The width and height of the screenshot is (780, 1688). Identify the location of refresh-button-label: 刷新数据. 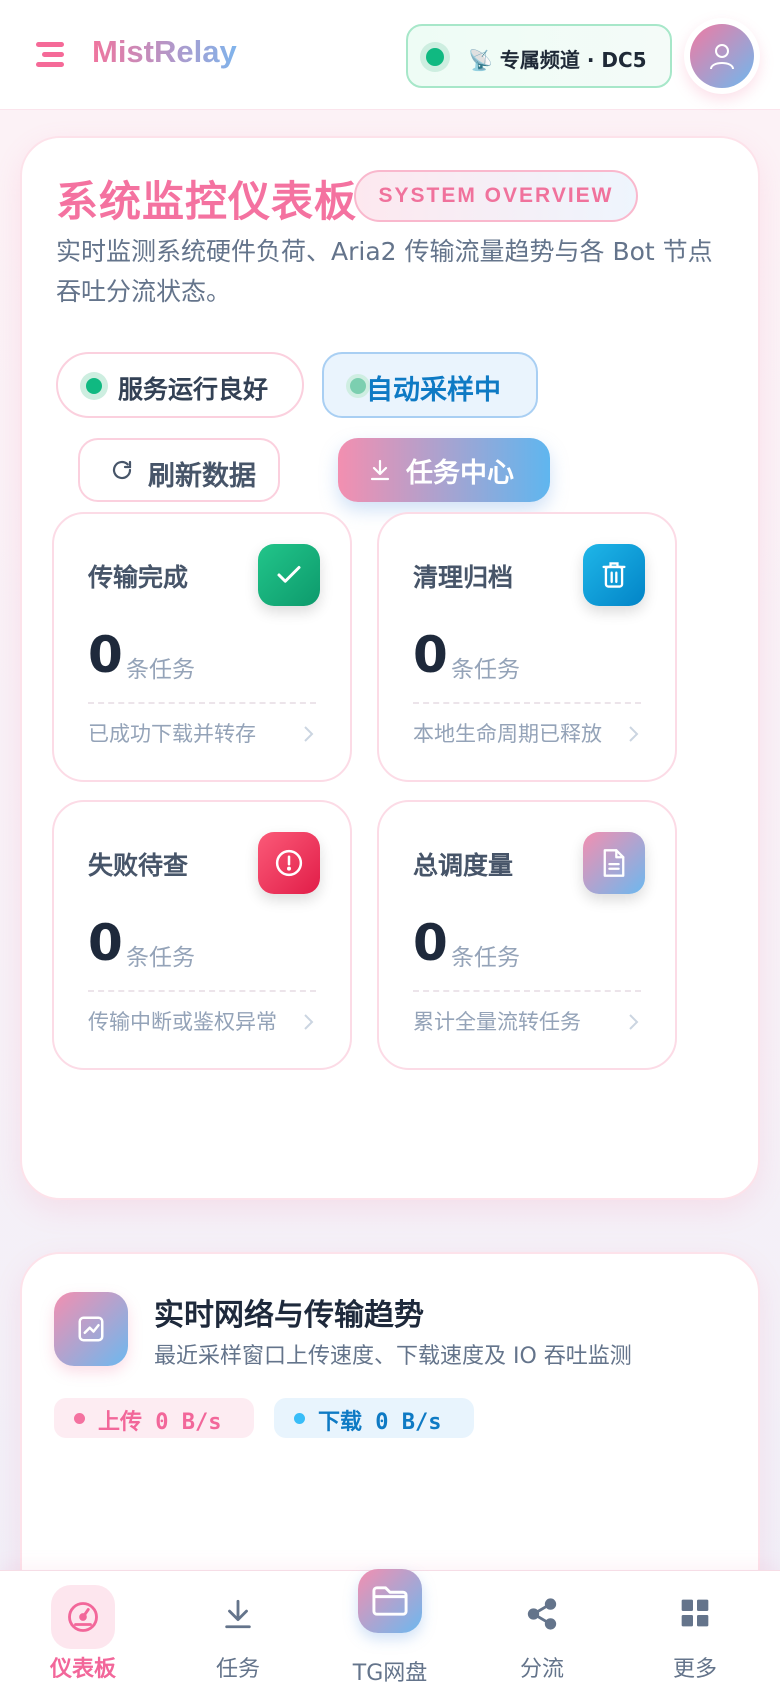
(202, 476).